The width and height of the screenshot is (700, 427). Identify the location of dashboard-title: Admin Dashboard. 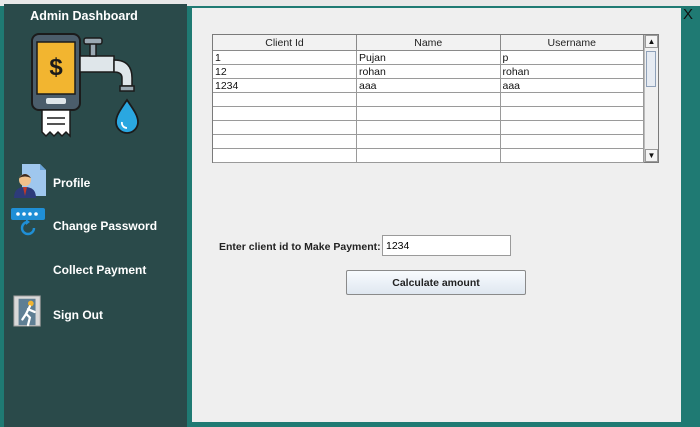
(84, 16).